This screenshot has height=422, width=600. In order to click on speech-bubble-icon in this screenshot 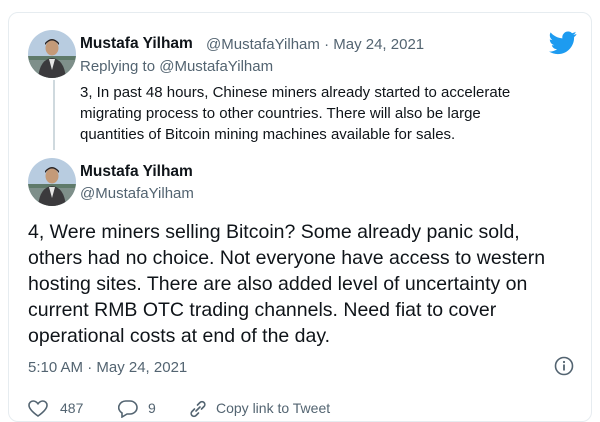, I will do `click(128, 409)`.